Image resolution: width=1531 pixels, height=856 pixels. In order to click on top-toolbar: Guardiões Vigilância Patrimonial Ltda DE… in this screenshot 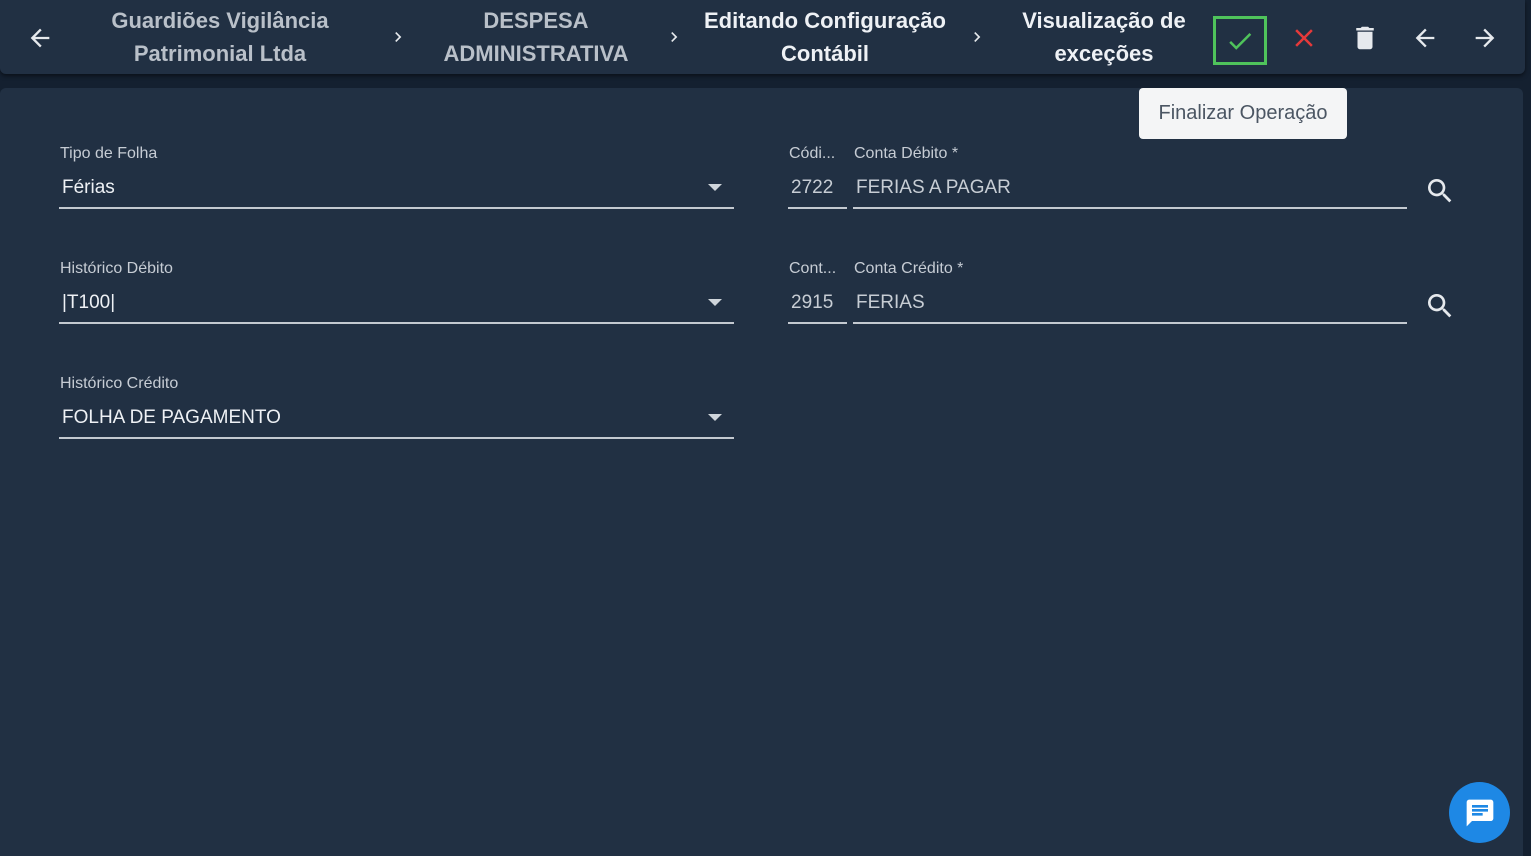, I will do `click(762, 37)`.